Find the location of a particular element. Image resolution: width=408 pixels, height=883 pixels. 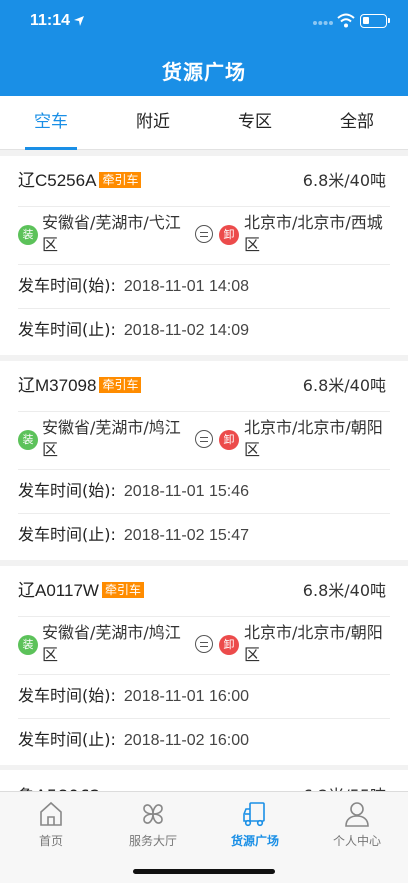

service-hall-icon is located at coordinates (153, 814).